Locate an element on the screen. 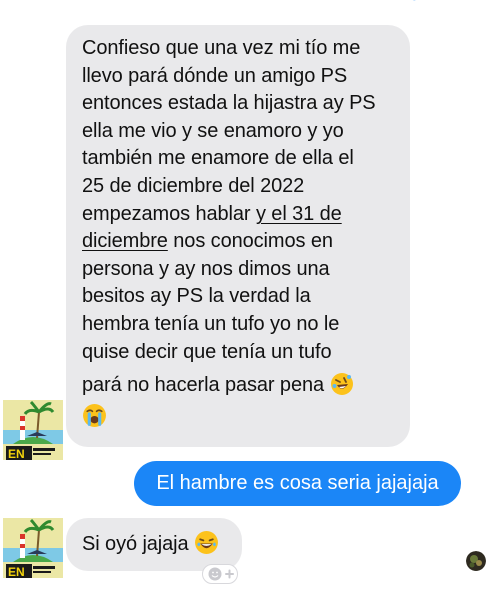 Image resolution: width=491 pixels, height=600 pixels. message-text: Si oyó jajaja is located at coordinates (135, 544).